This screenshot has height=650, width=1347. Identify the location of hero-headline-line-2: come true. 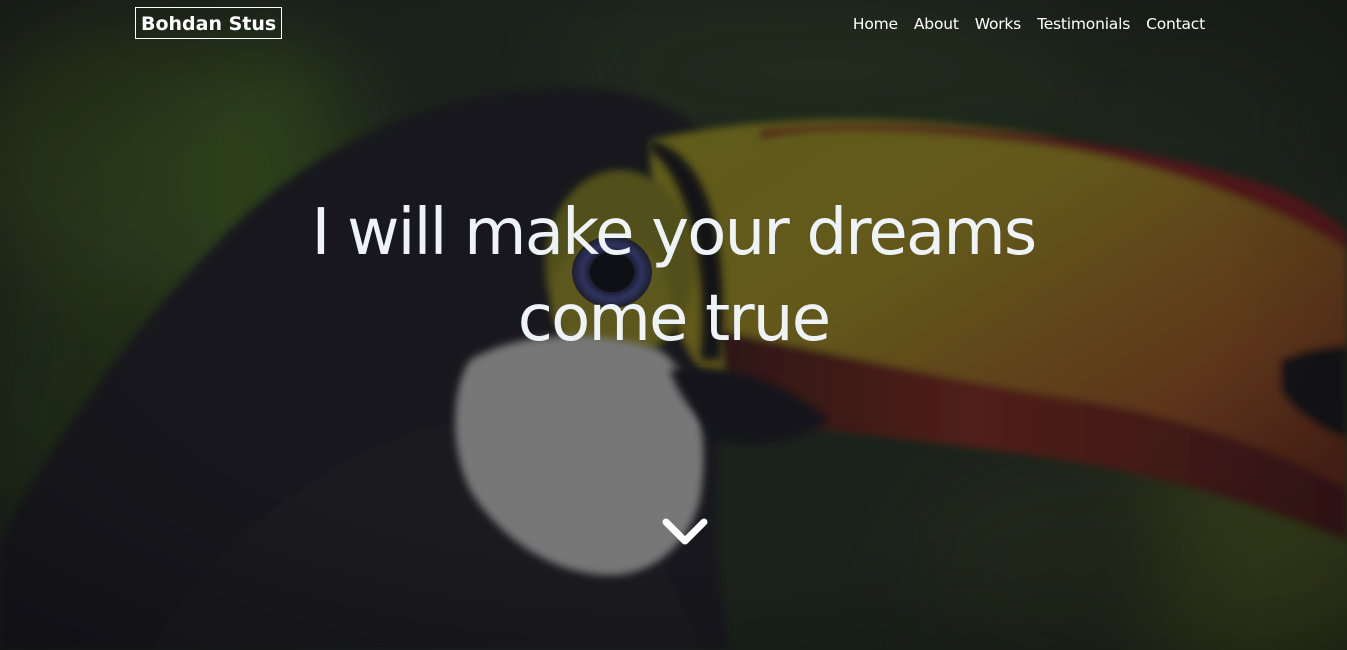
(674, 319).